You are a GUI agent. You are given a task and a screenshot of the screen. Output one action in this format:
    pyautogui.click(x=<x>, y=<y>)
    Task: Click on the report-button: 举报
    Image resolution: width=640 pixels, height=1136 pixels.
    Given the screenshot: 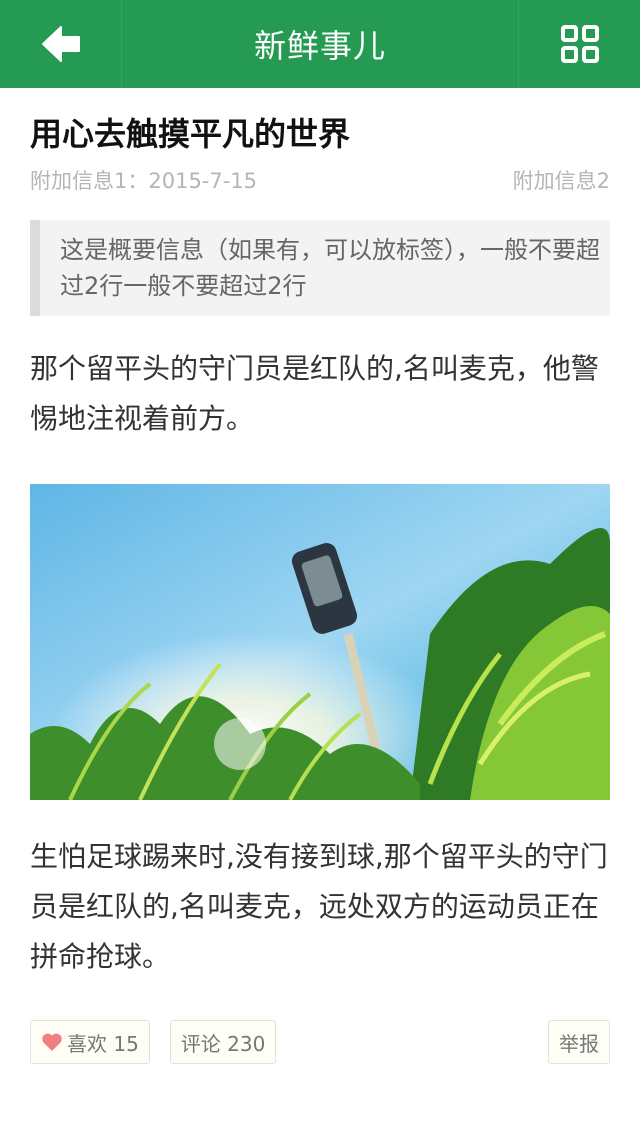 What is the action you would take?
    pyautogui.click(x=579, y=1042)
    